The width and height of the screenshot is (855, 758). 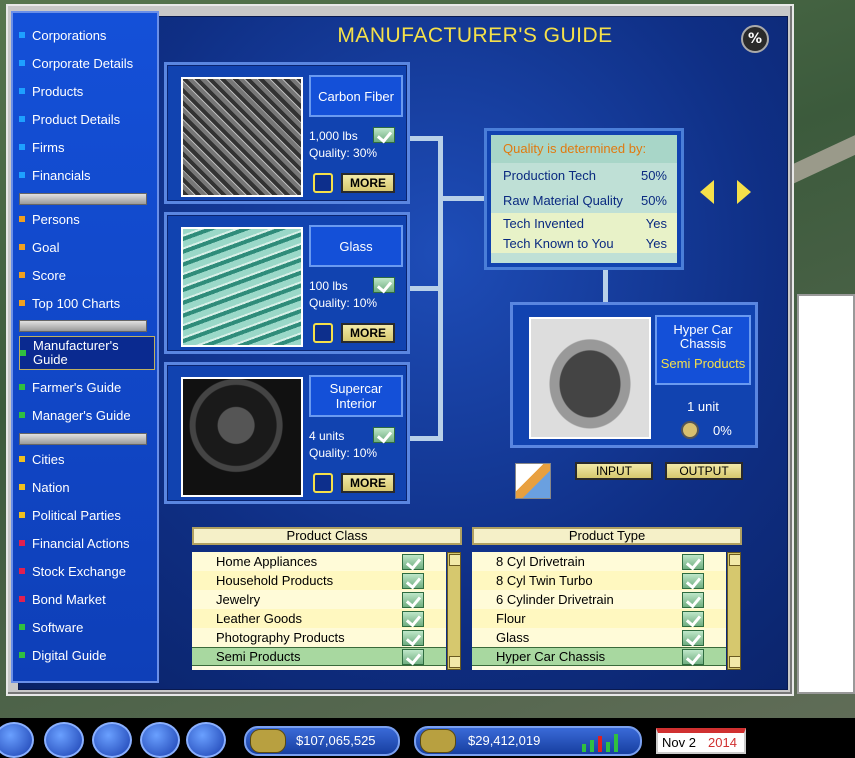 I want to click on sidebar-item-corporate-details: Corporate Details, so click(x=87, y=63).